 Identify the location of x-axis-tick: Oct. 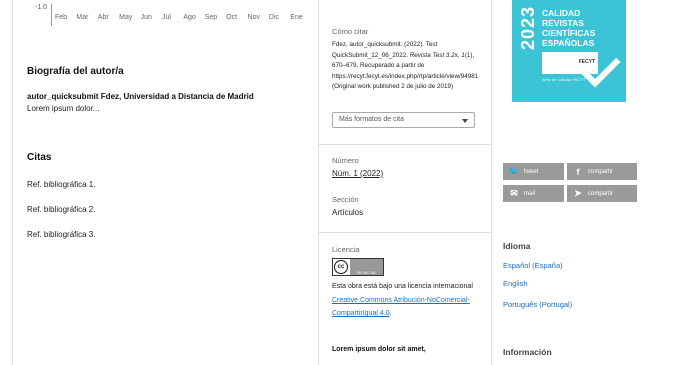
(232, 17).